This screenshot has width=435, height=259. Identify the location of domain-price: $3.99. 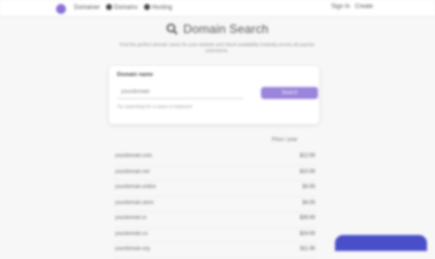
(308, 187).